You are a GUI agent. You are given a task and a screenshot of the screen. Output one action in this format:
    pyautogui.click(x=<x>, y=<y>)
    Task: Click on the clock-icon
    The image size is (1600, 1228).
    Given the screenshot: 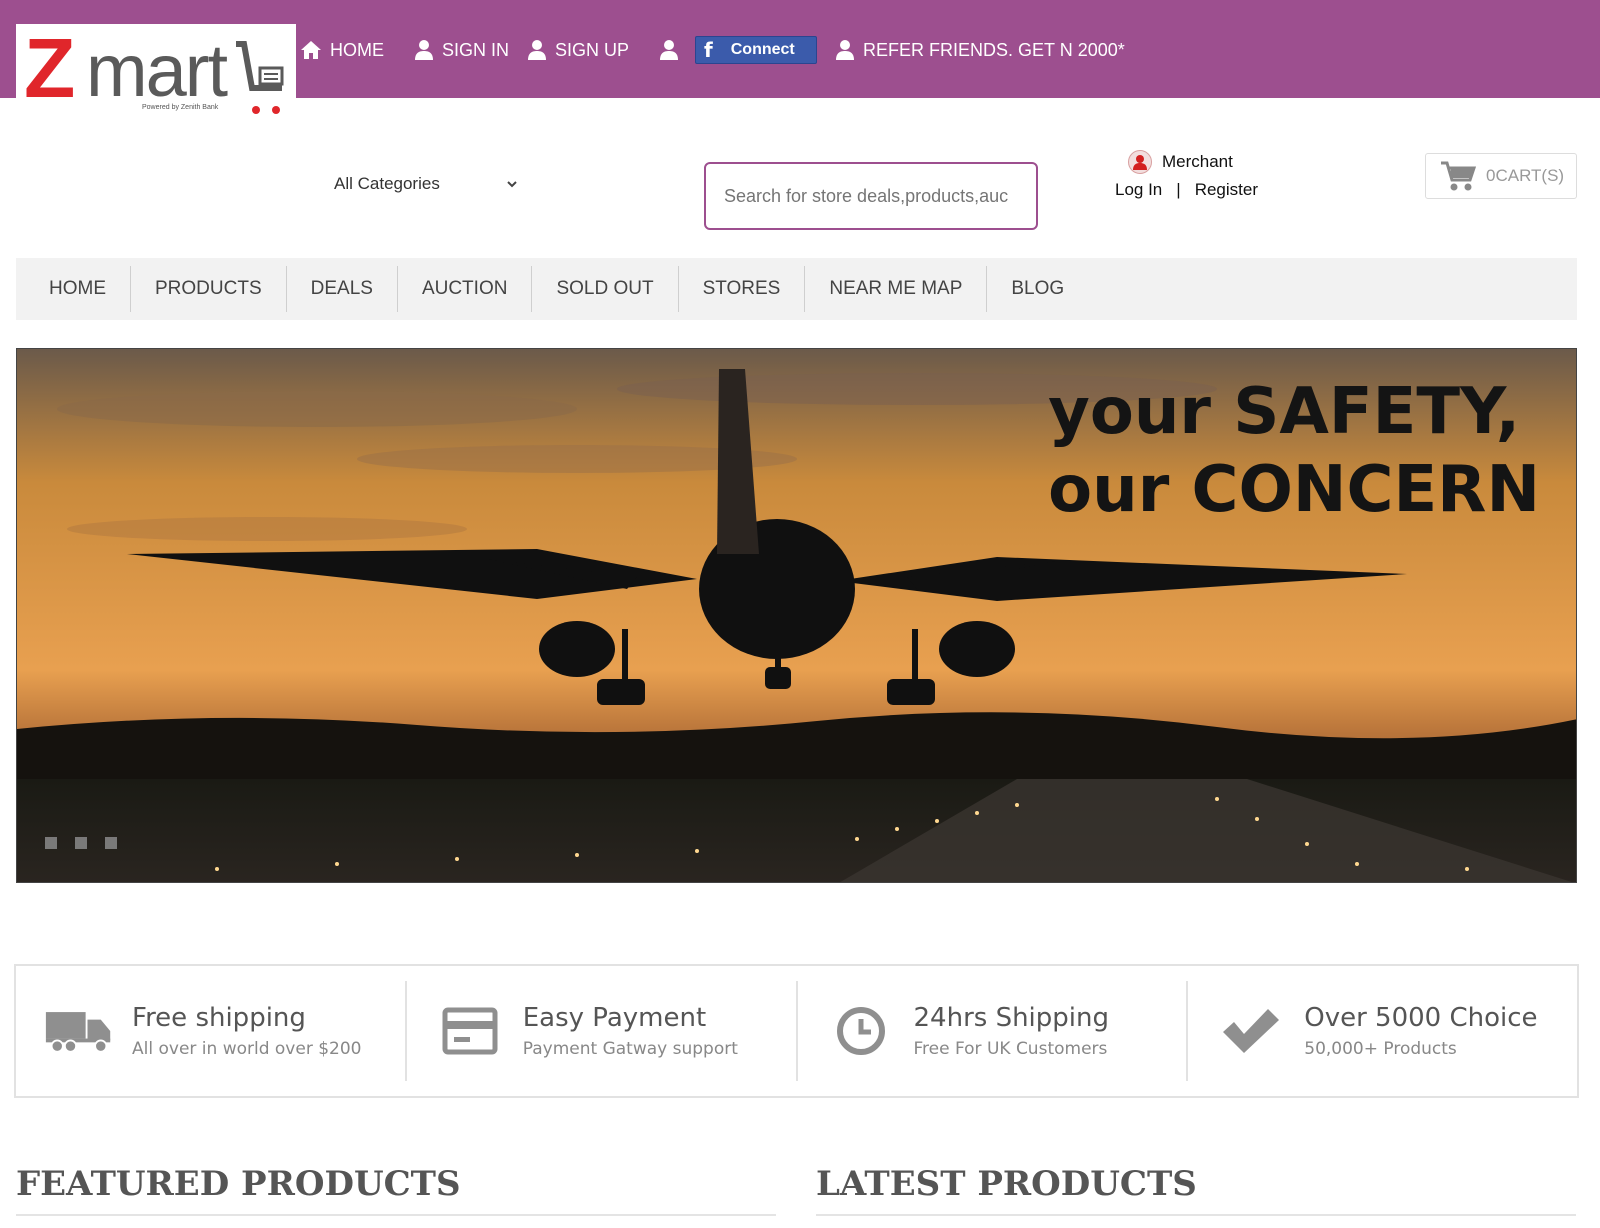 What is the action you would take?
    pyautogui.click(x=860, y=1031)
    